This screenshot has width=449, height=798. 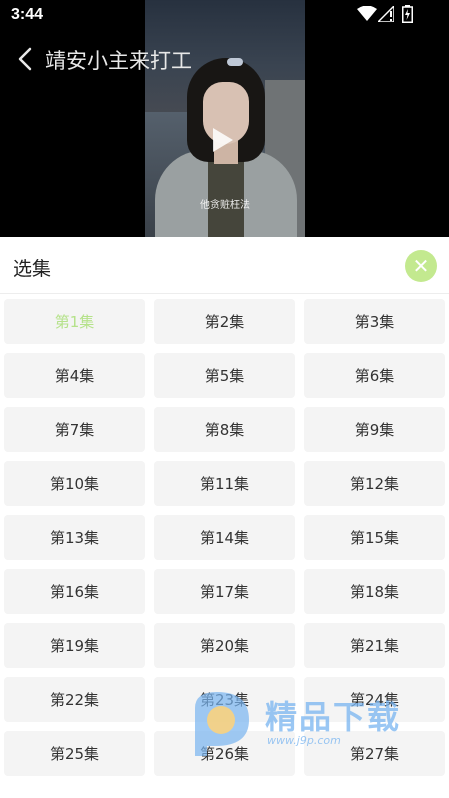 What do you see at coordinates (224, 15) in the screenshot?
I see `status-bar: 3:44` at bounding box center [224, 15].